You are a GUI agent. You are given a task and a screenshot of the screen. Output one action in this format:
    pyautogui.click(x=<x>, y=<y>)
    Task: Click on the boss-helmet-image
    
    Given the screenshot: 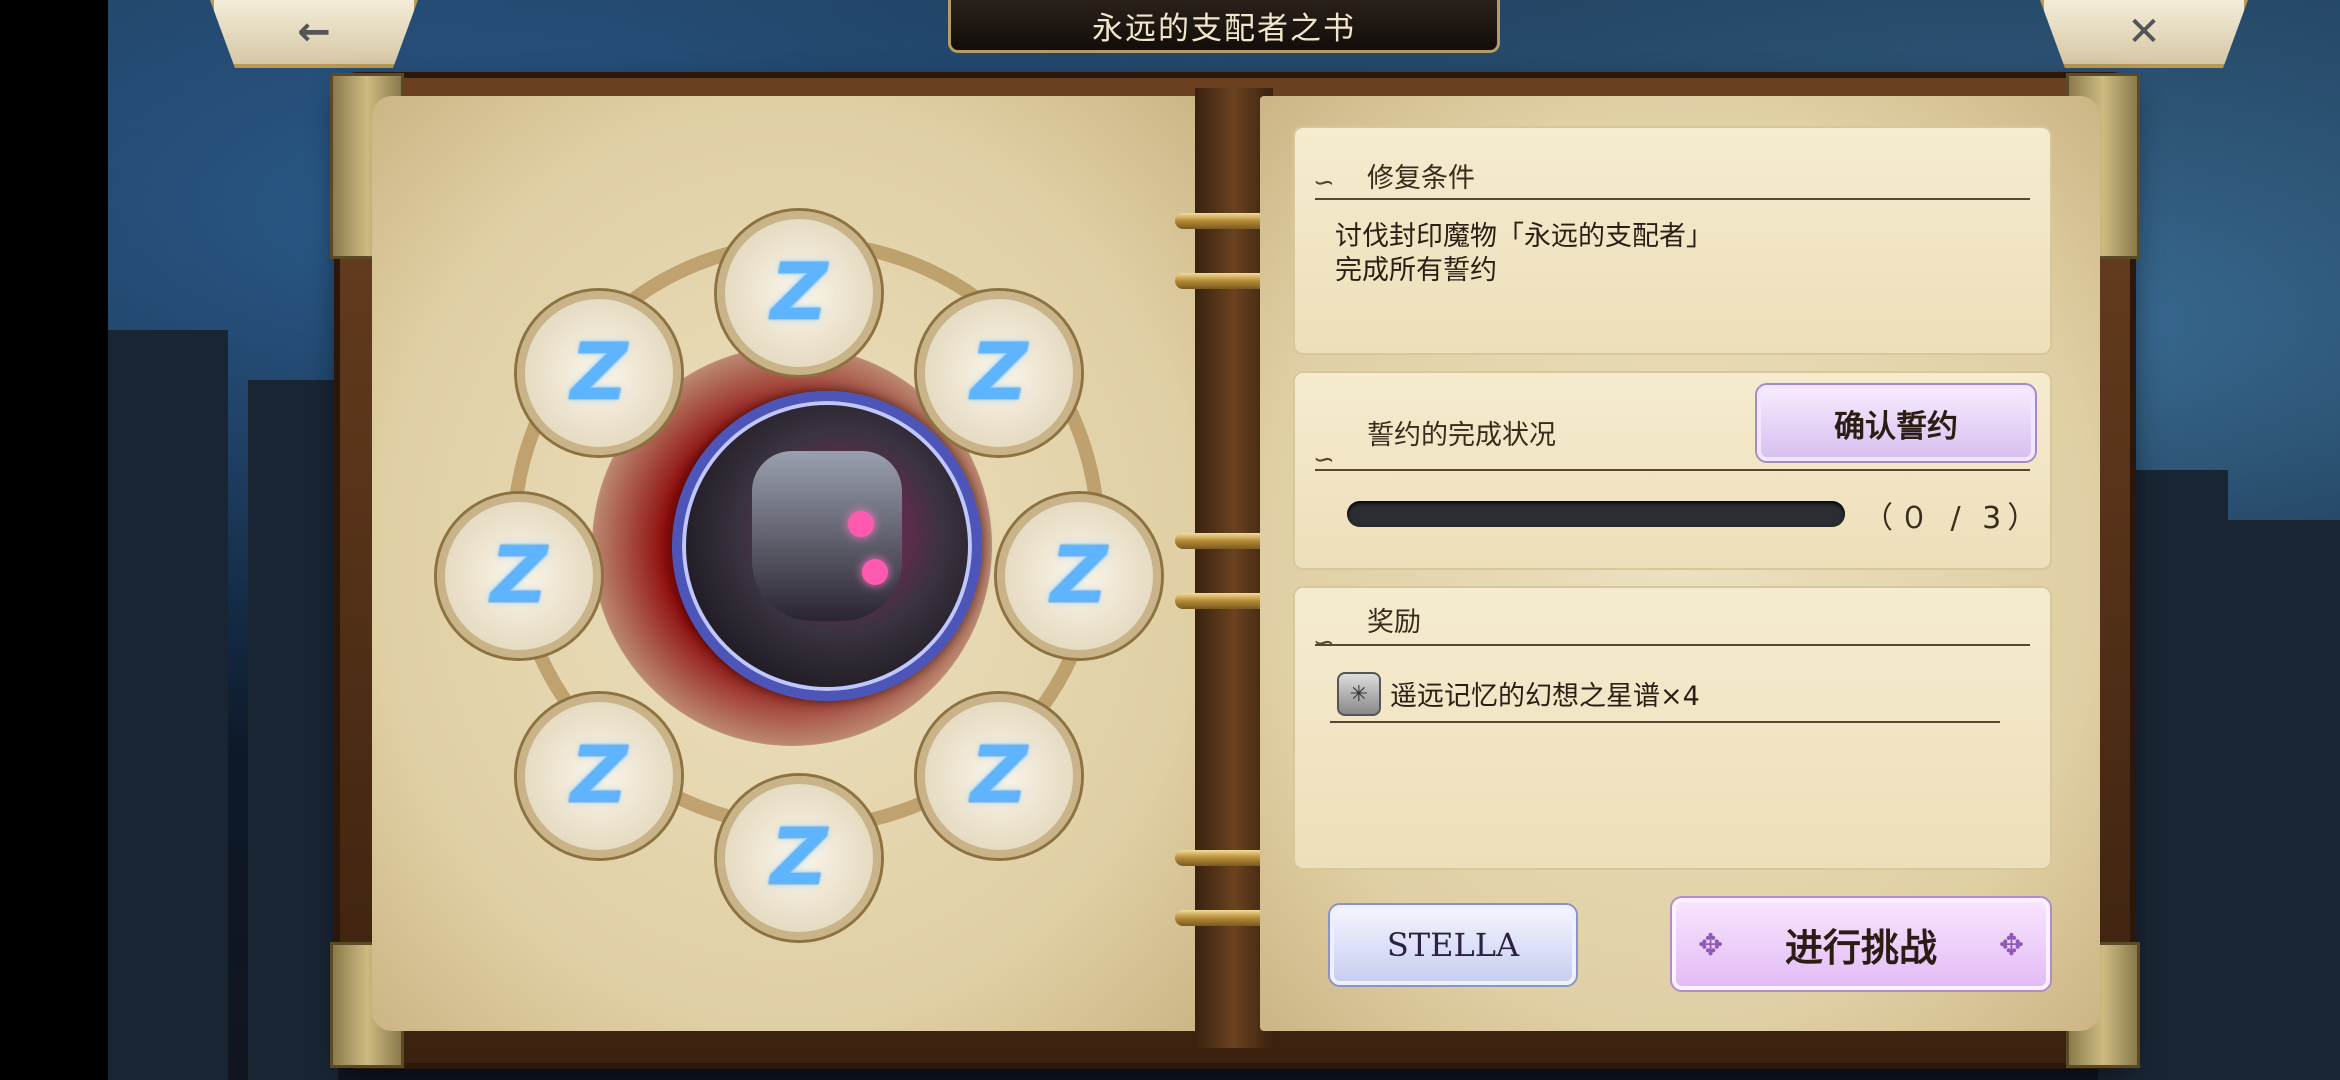 What is the action you would take?
    pyautogui.click(x=827, y=536)
    